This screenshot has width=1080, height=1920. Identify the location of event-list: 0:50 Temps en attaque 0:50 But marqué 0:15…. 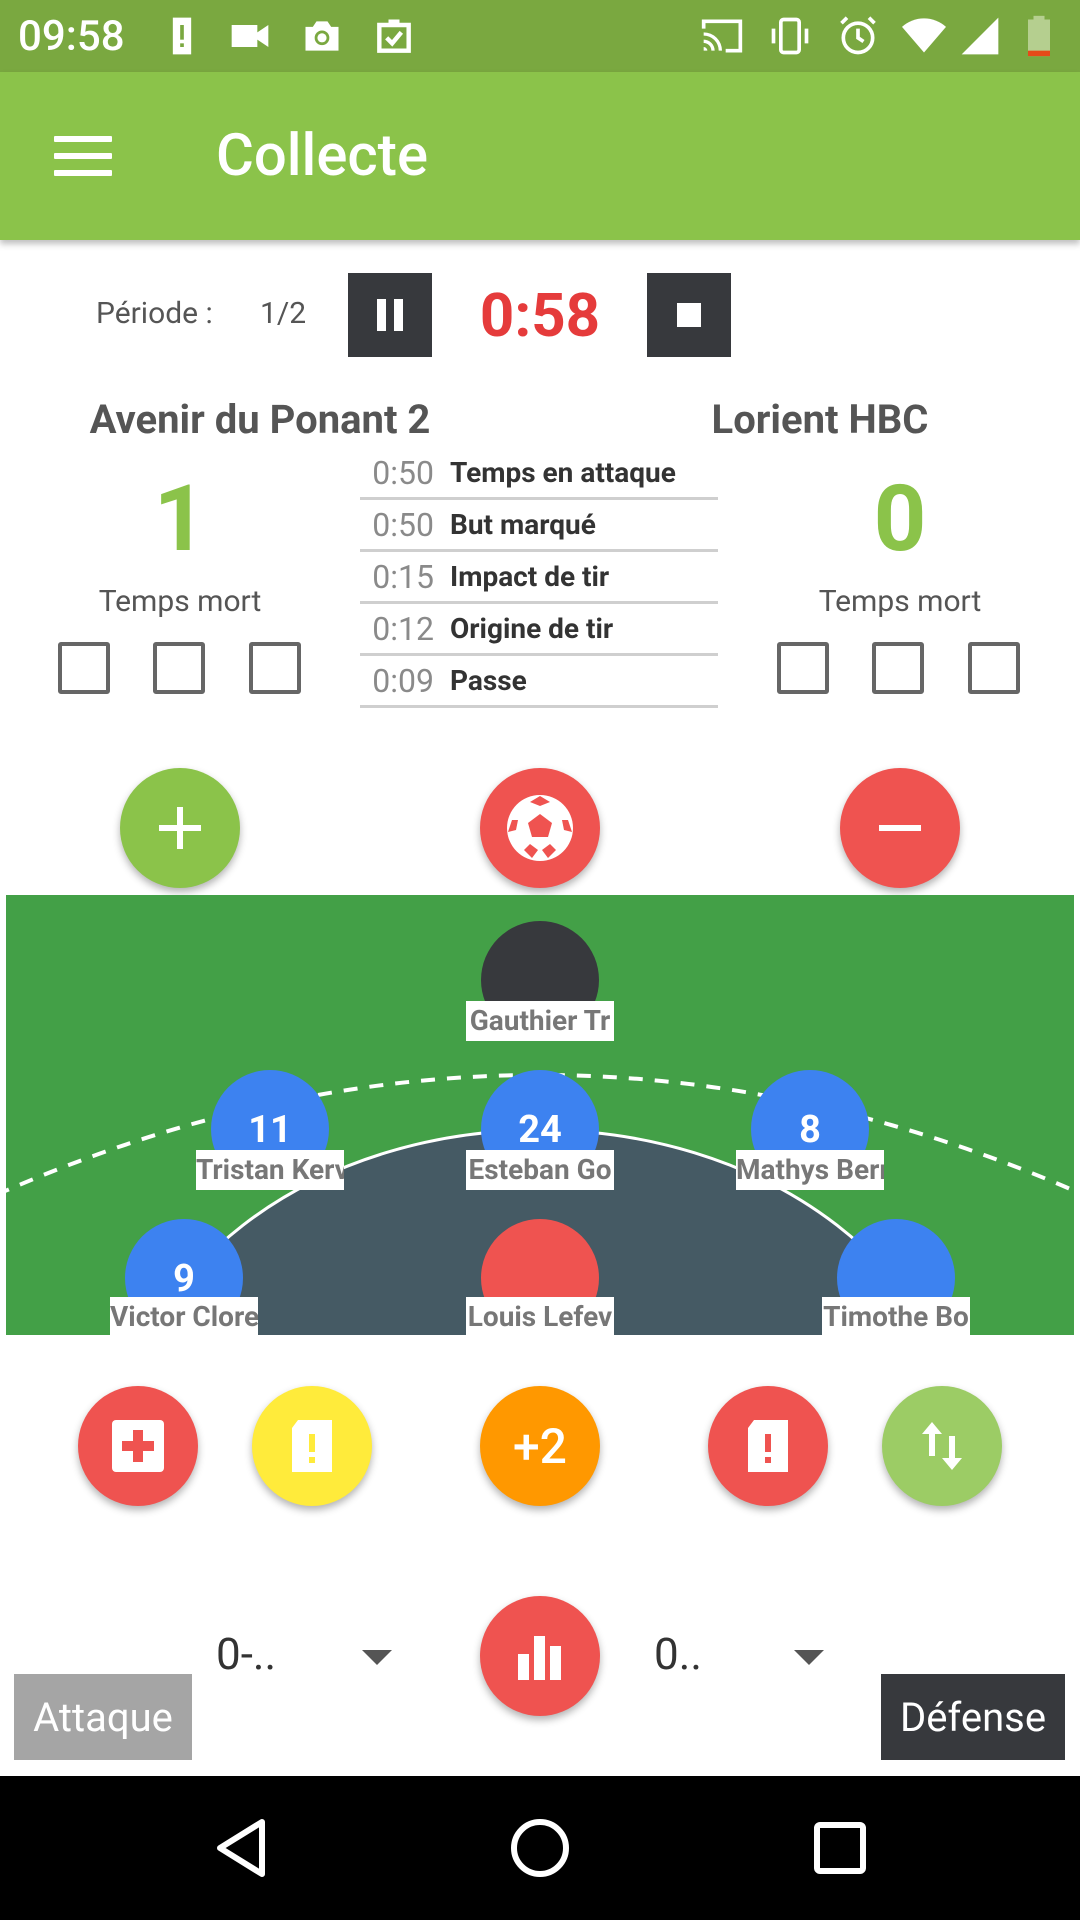
(539, 578).